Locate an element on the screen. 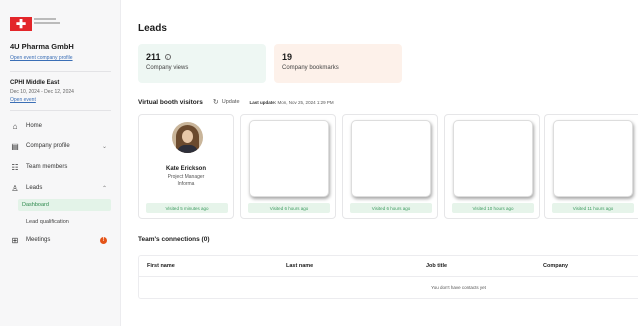 The width and height of the screenshot is (638, 326). visitor-card: Visited 10 hours ago is located at coordinates (492, 166).